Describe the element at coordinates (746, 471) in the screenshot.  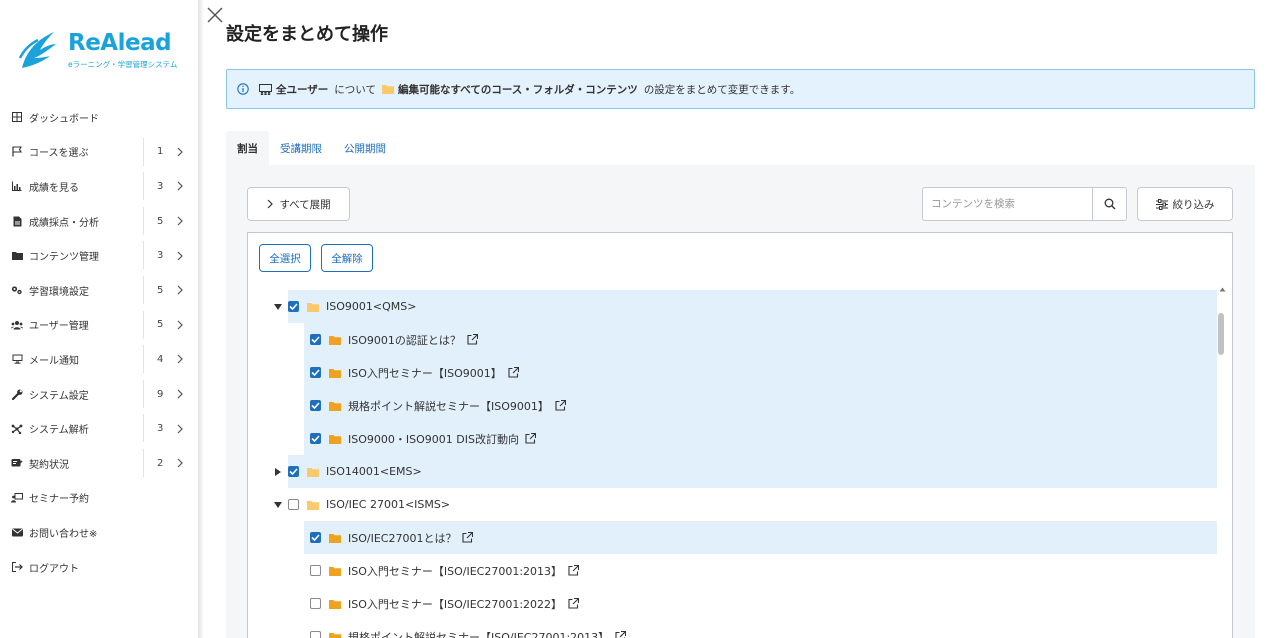
I see `tree-row-folder: ISO14001<EMS>` at that location.